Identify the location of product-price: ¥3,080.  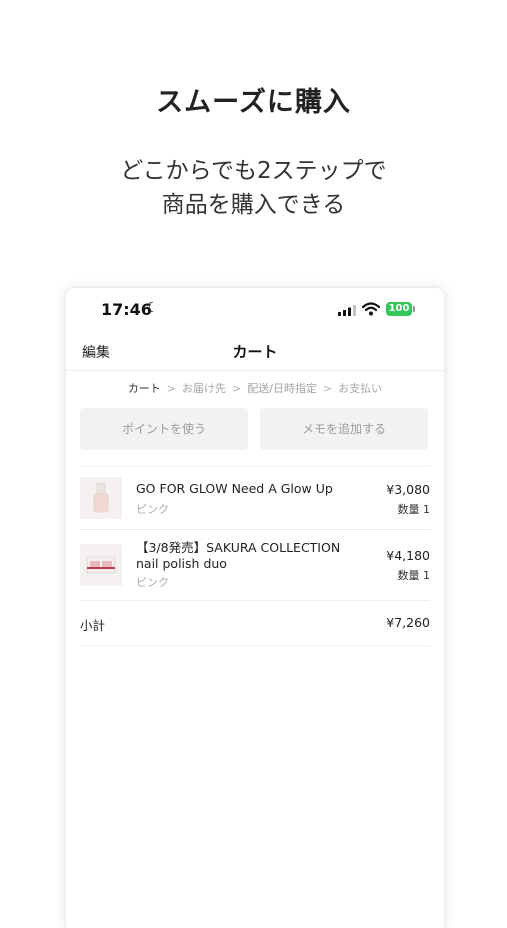
(408, 489).